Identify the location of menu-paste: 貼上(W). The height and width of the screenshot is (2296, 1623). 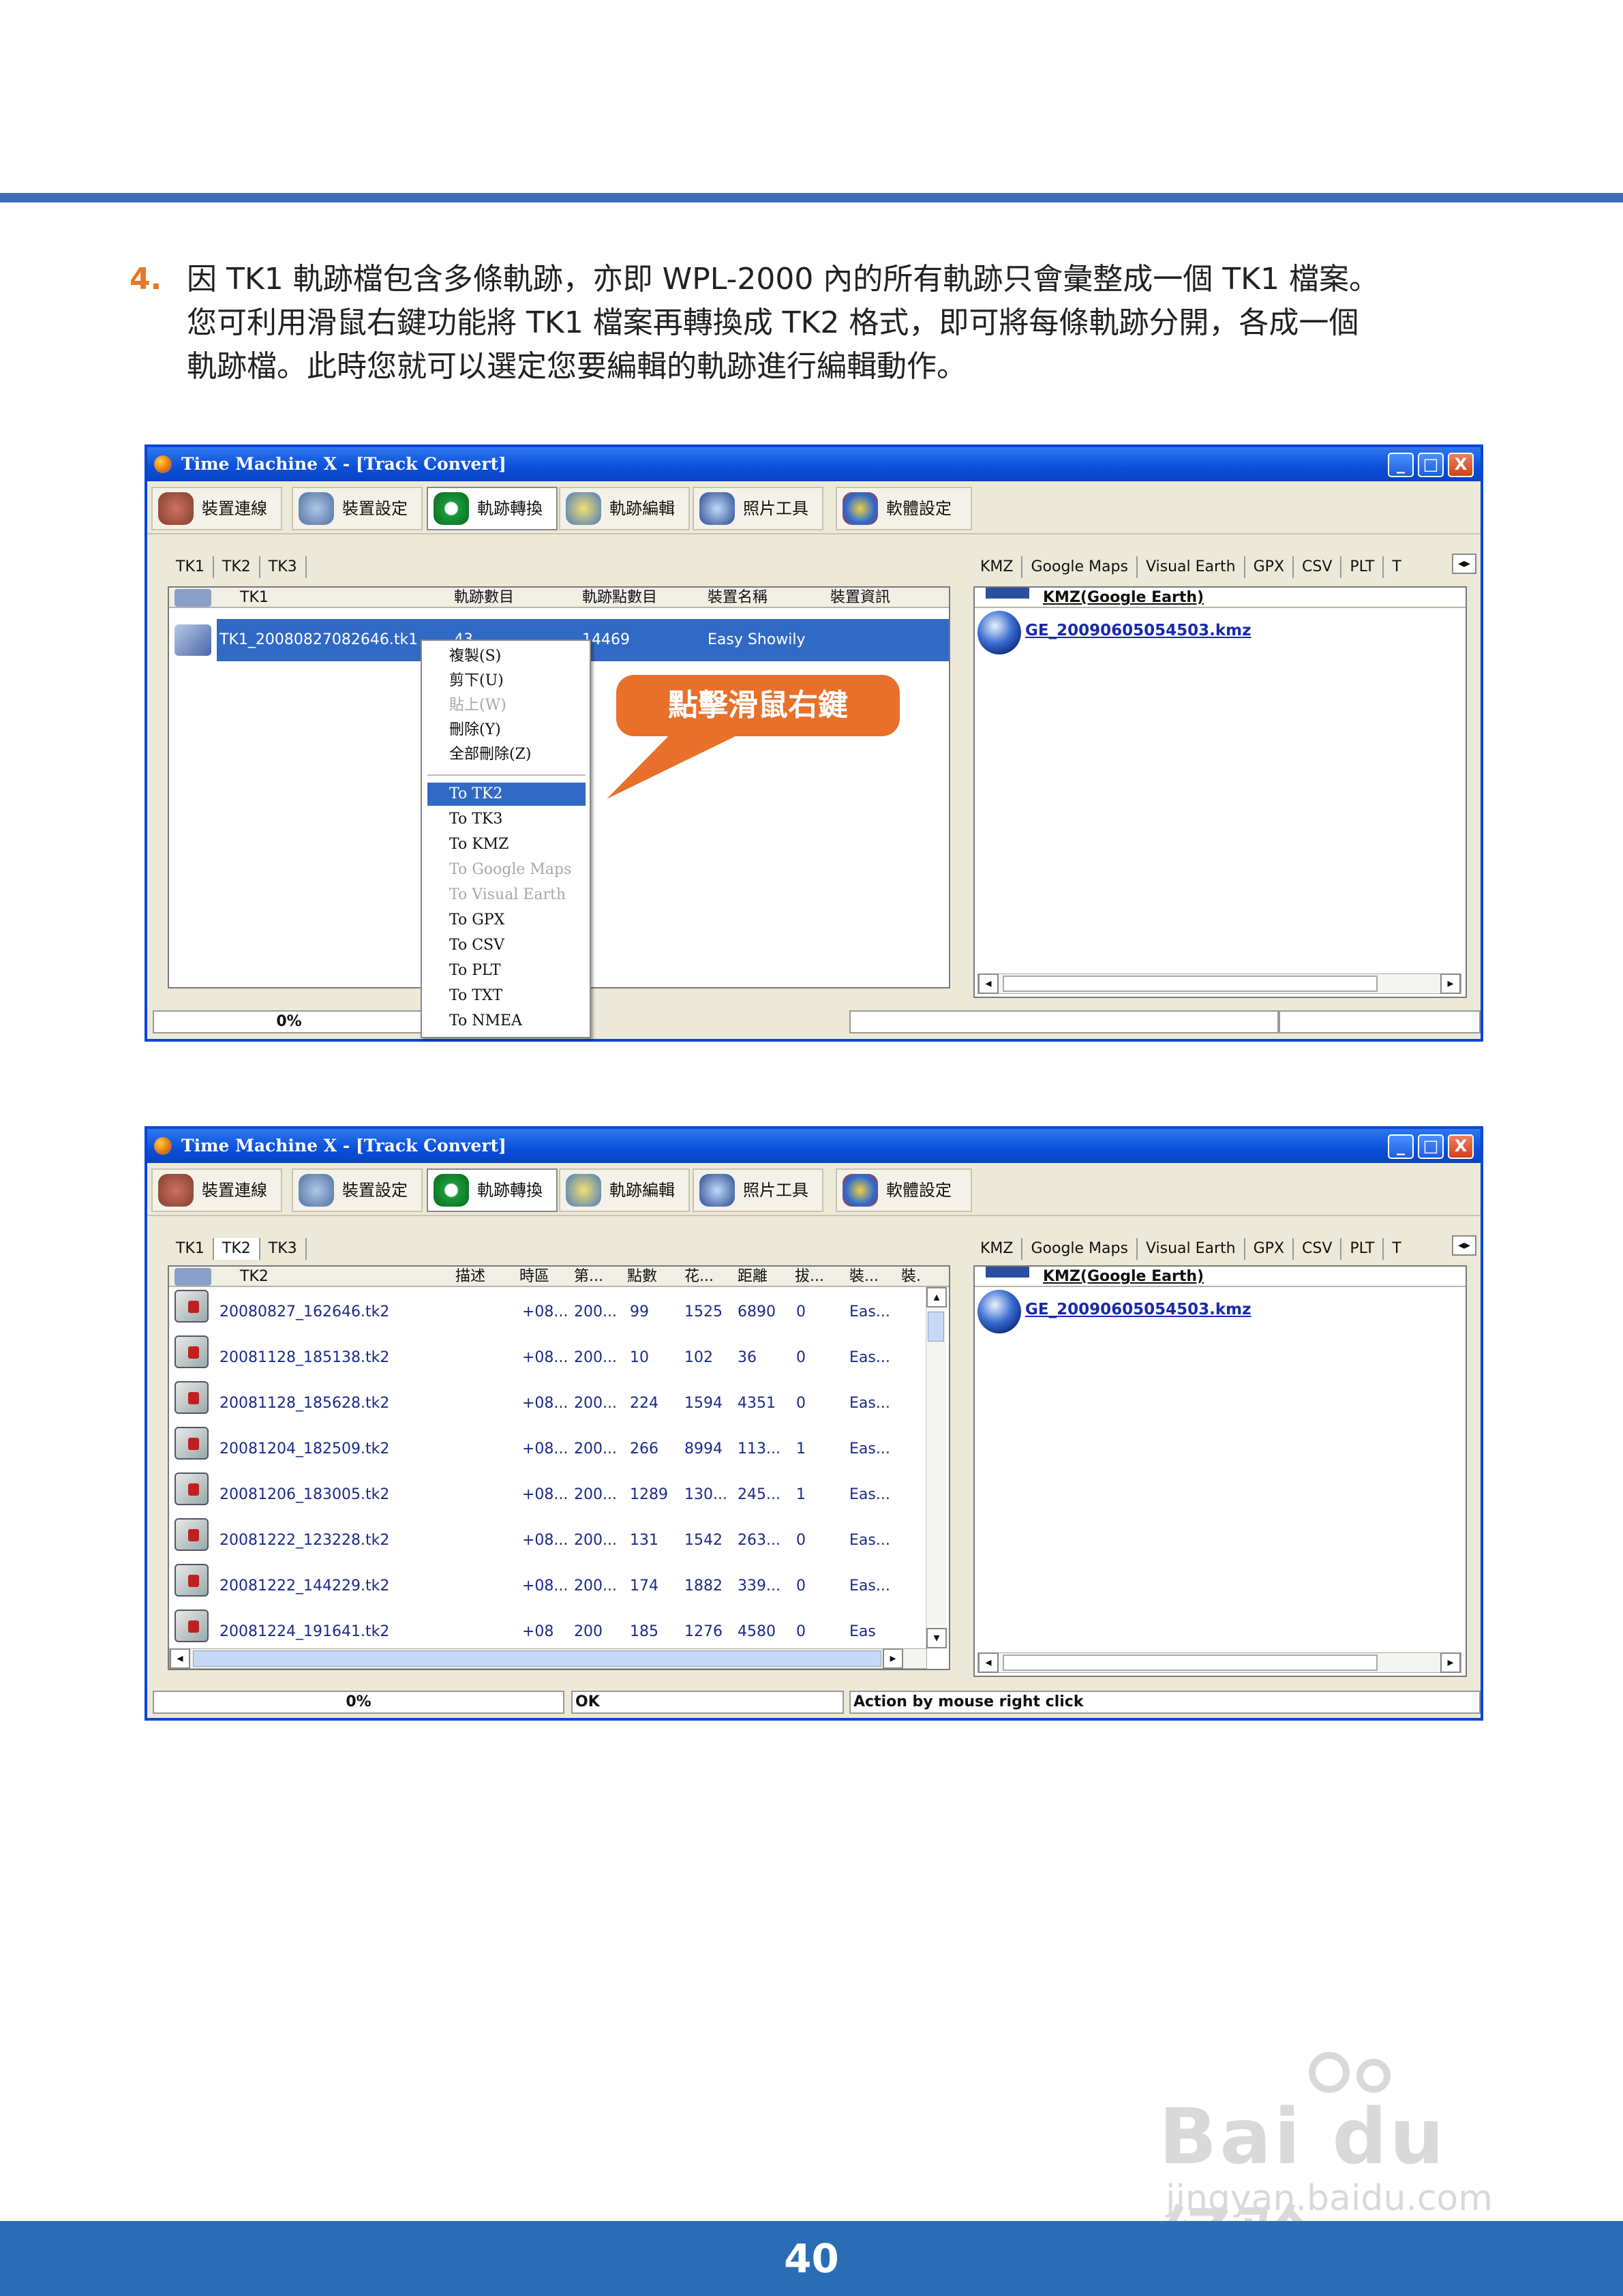
(477, 705).